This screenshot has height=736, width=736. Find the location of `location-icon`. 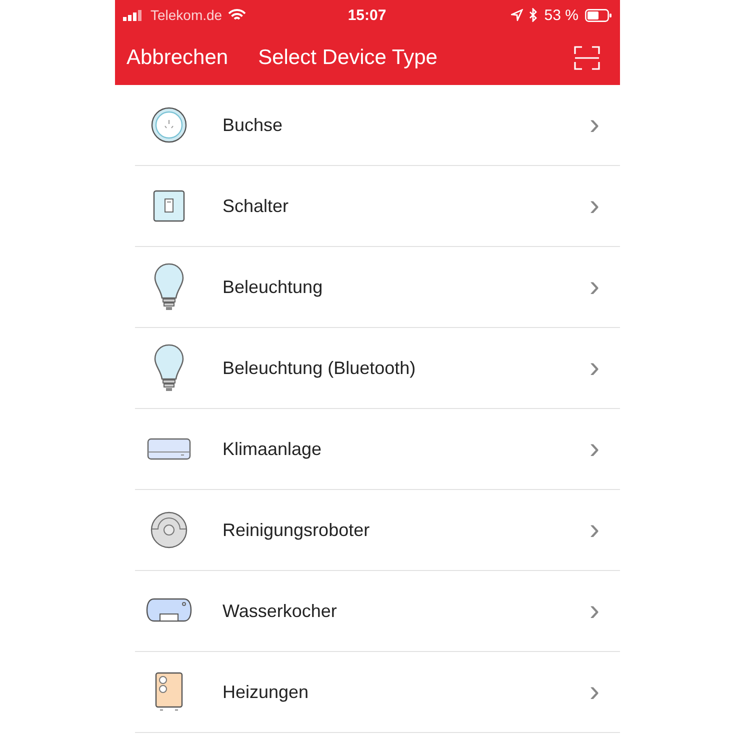

location-icon is located at coordinates (517, 15).